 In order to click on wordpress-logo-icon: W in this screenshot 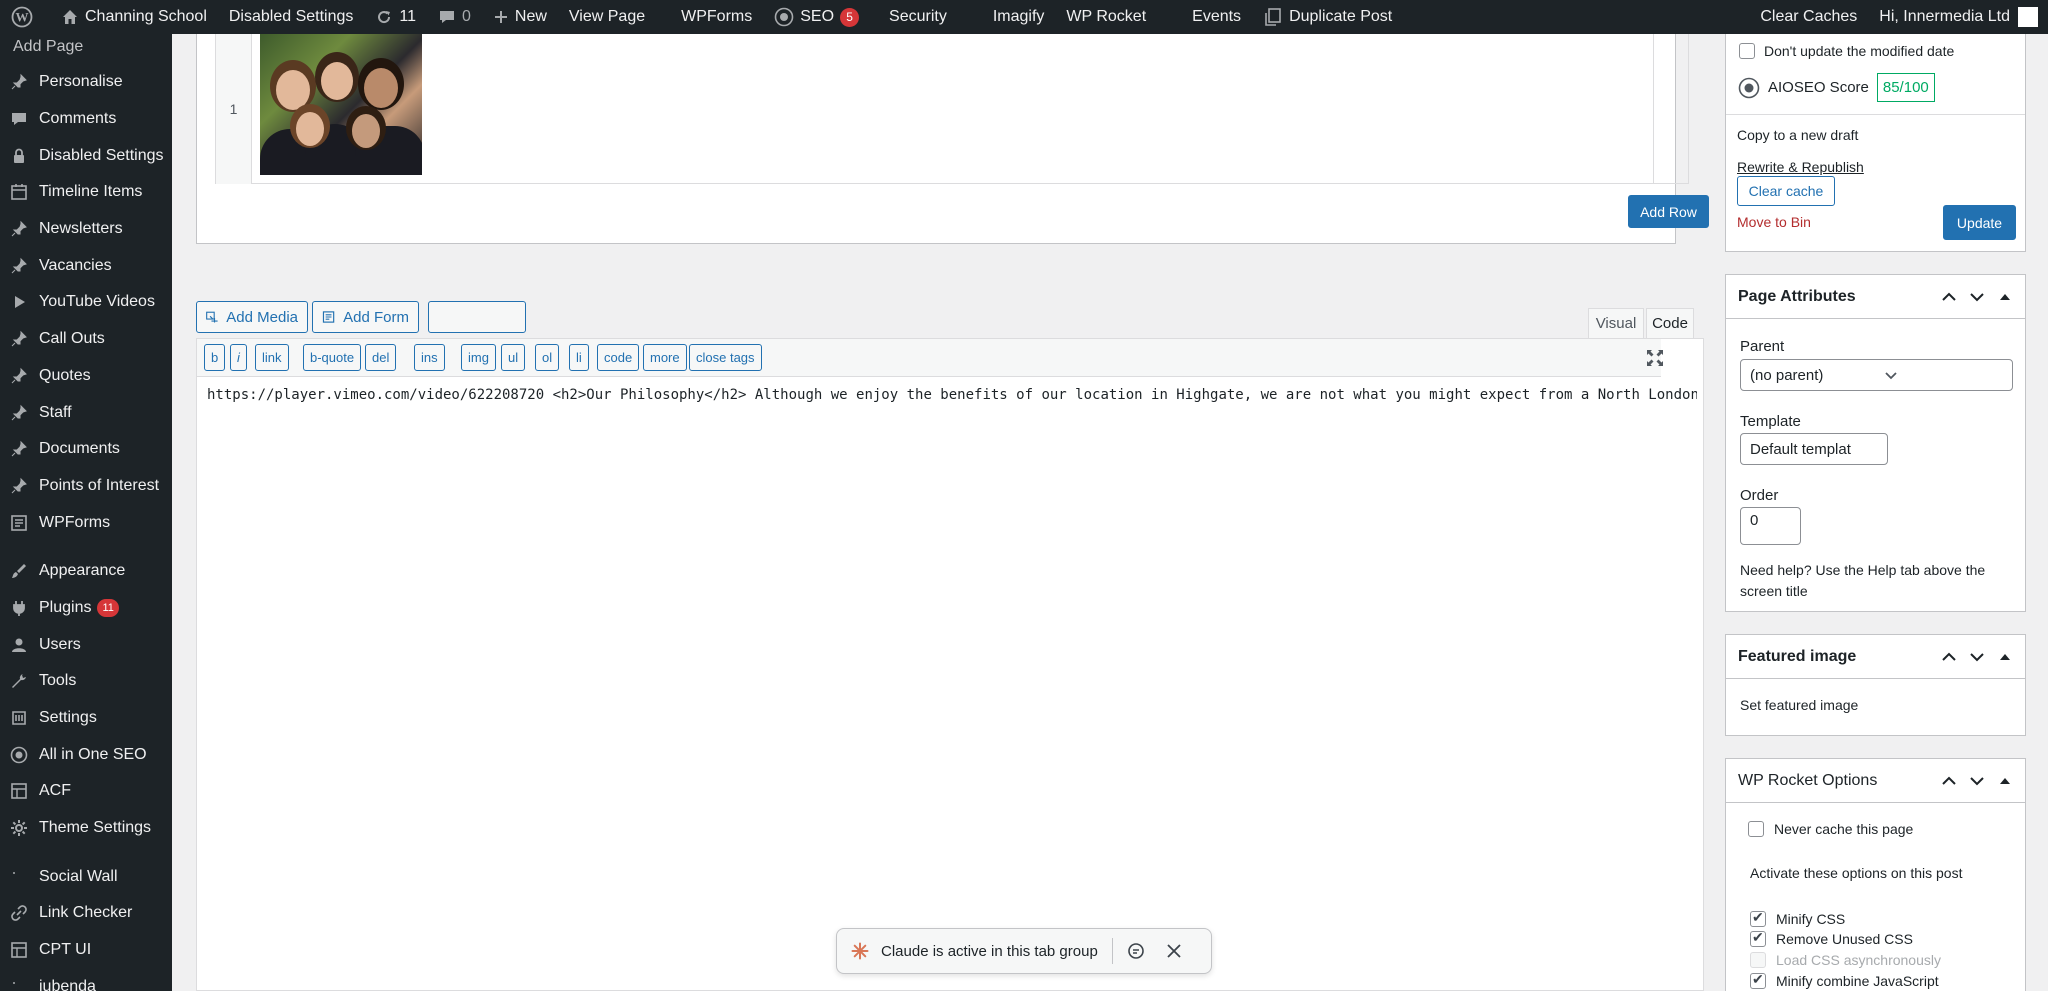, I will do `click(25, 17)`.